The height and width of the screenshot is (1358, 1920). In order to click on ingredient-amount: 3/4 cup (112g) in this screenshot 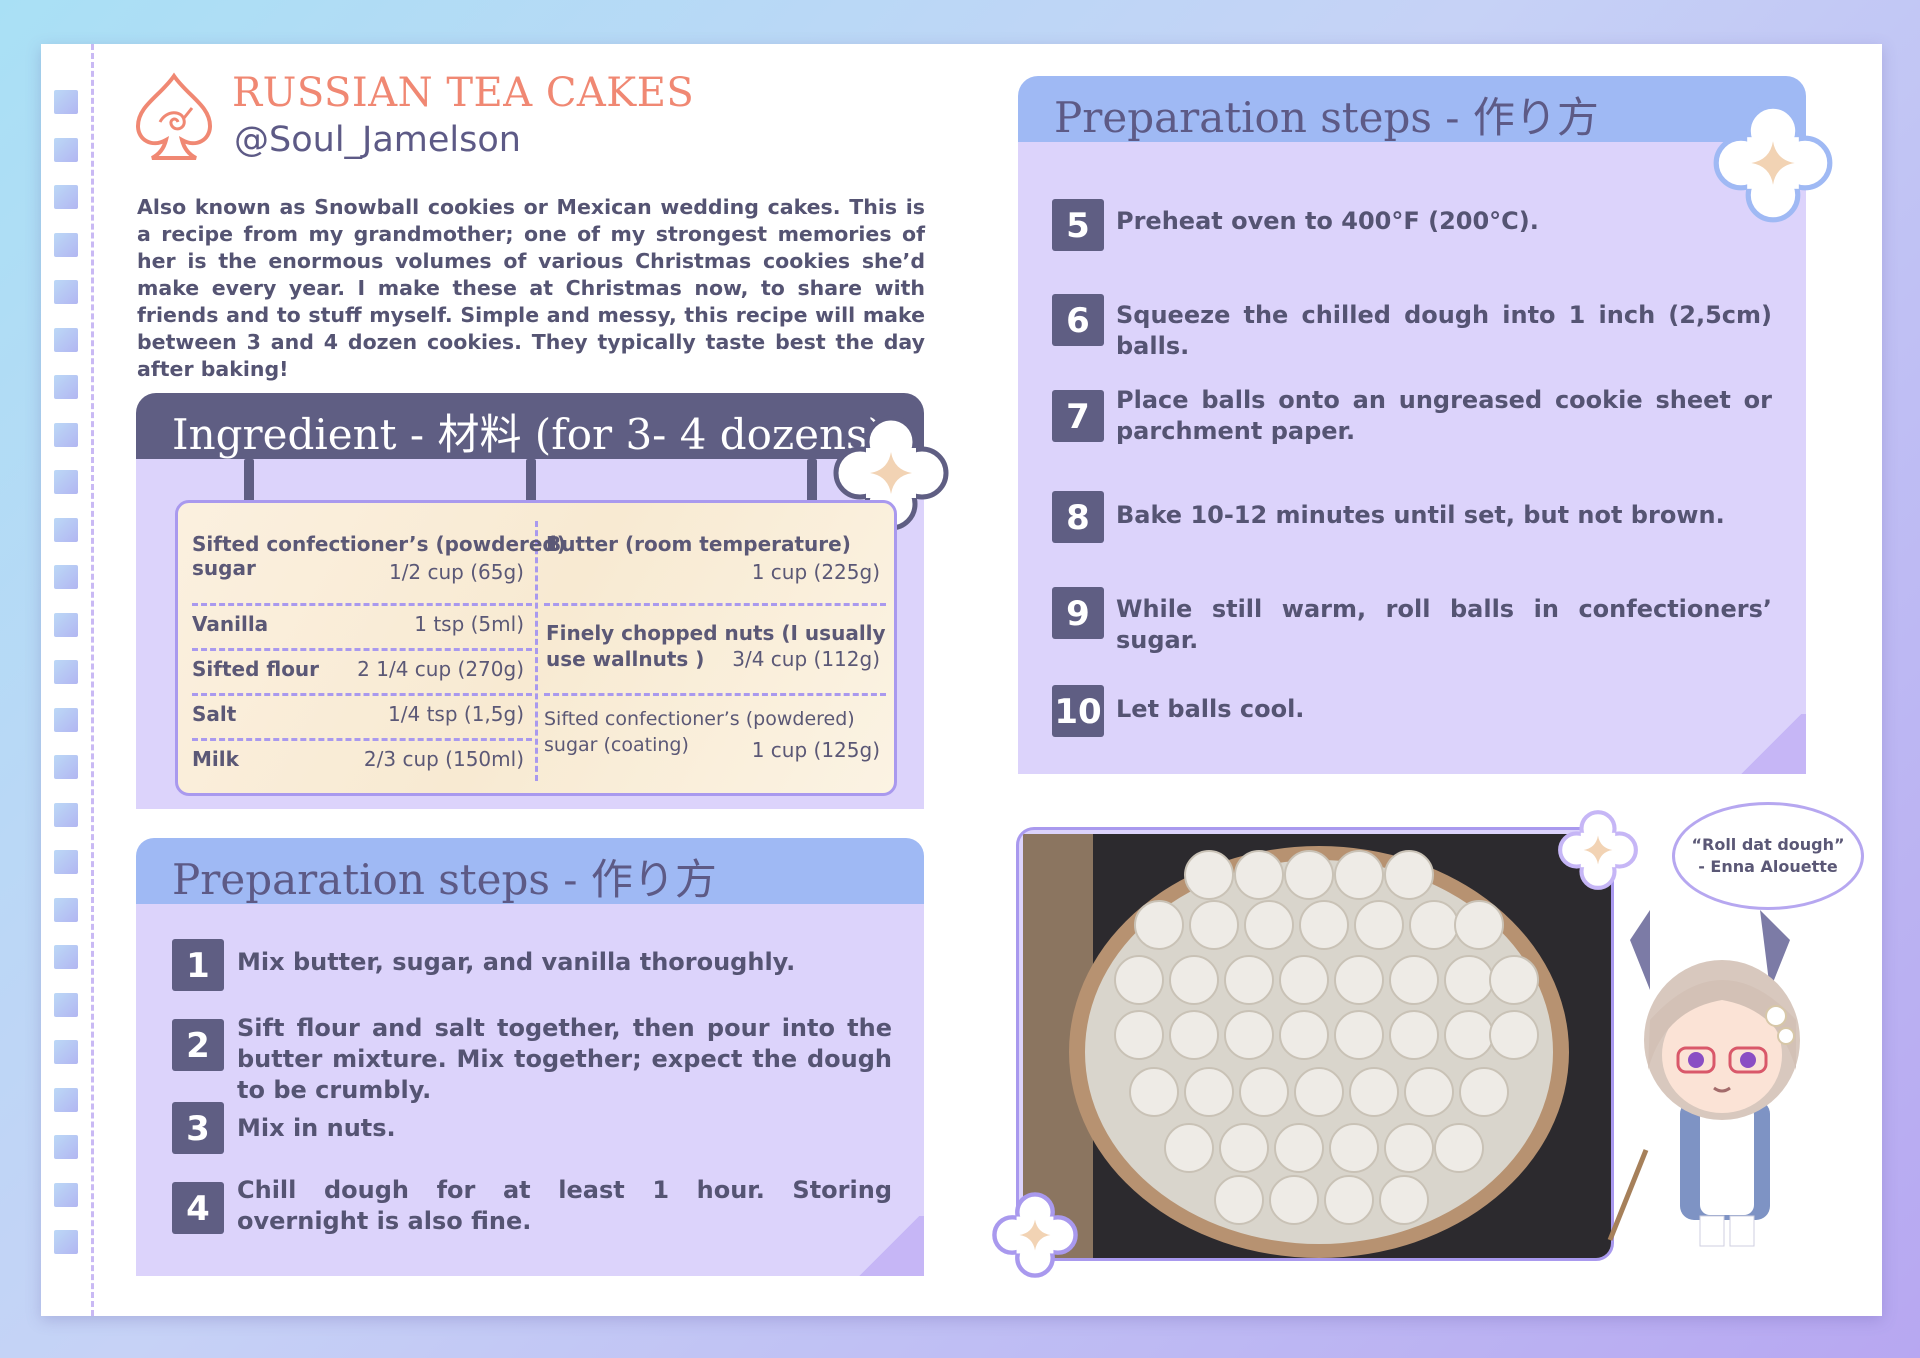, I will do `click(806, 659)`.